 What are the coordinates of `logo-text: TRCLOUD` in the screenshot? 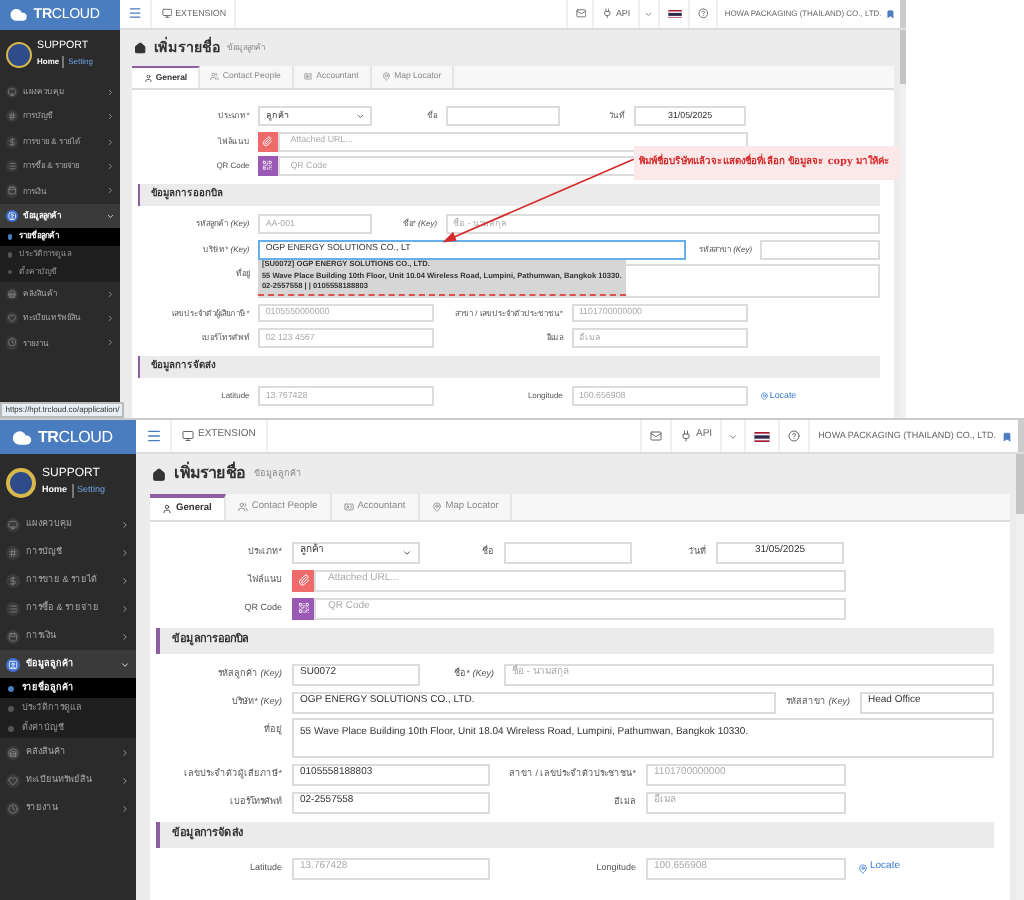 It's located at (75, 437).